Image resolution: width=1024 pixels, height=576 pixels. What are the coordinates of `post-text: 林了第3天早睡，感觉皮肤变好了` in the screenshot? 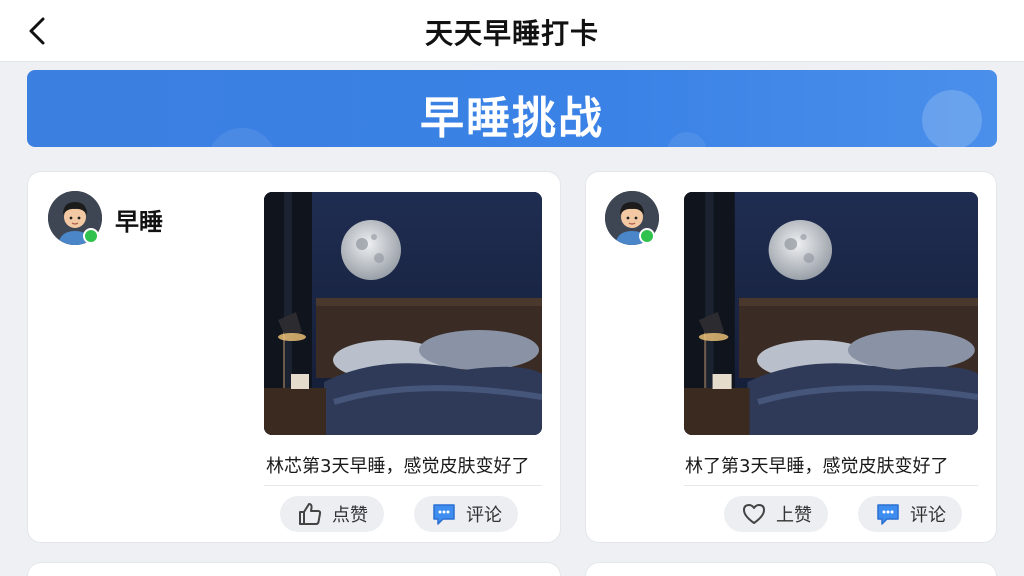 It's located at (817, 466).